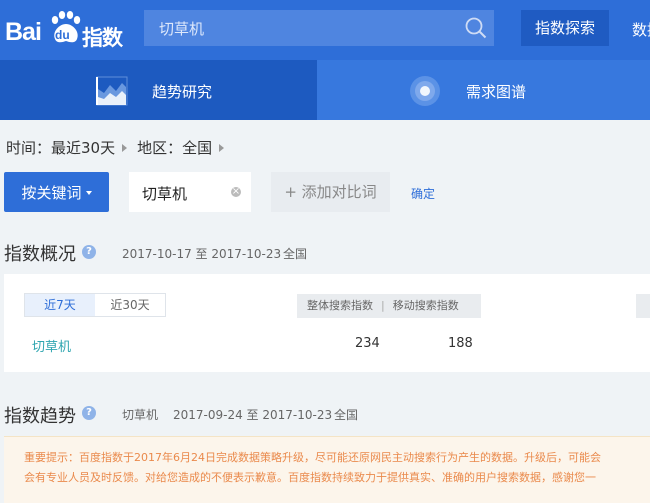 The height and width of the screenshot is (503, 650). What do you see at coordinates (330, 192) in the screenshot?
I see `add-compare-button: + 添加对比词` at bounding box center [330, 192].